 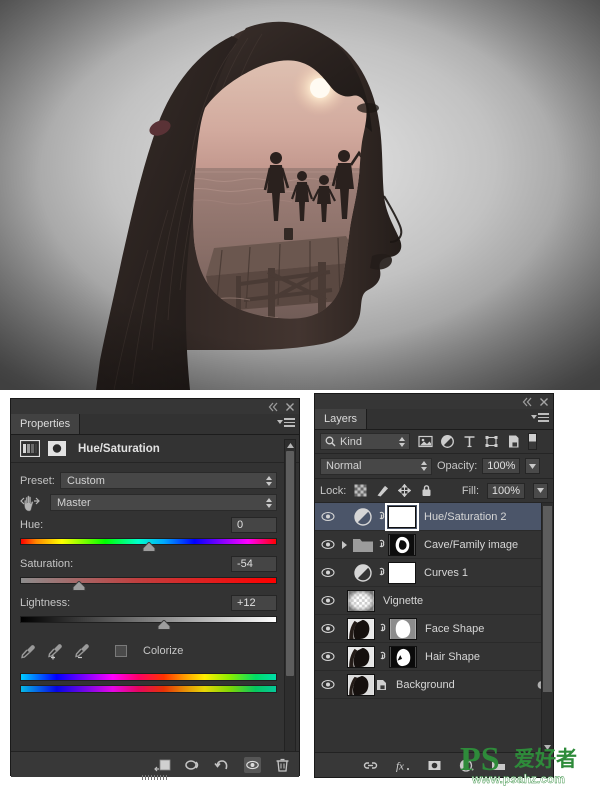 What do you see at coordinates (498, 765) in the screenshot?
I see `new-group-icon` at bounding box center [498, 765].